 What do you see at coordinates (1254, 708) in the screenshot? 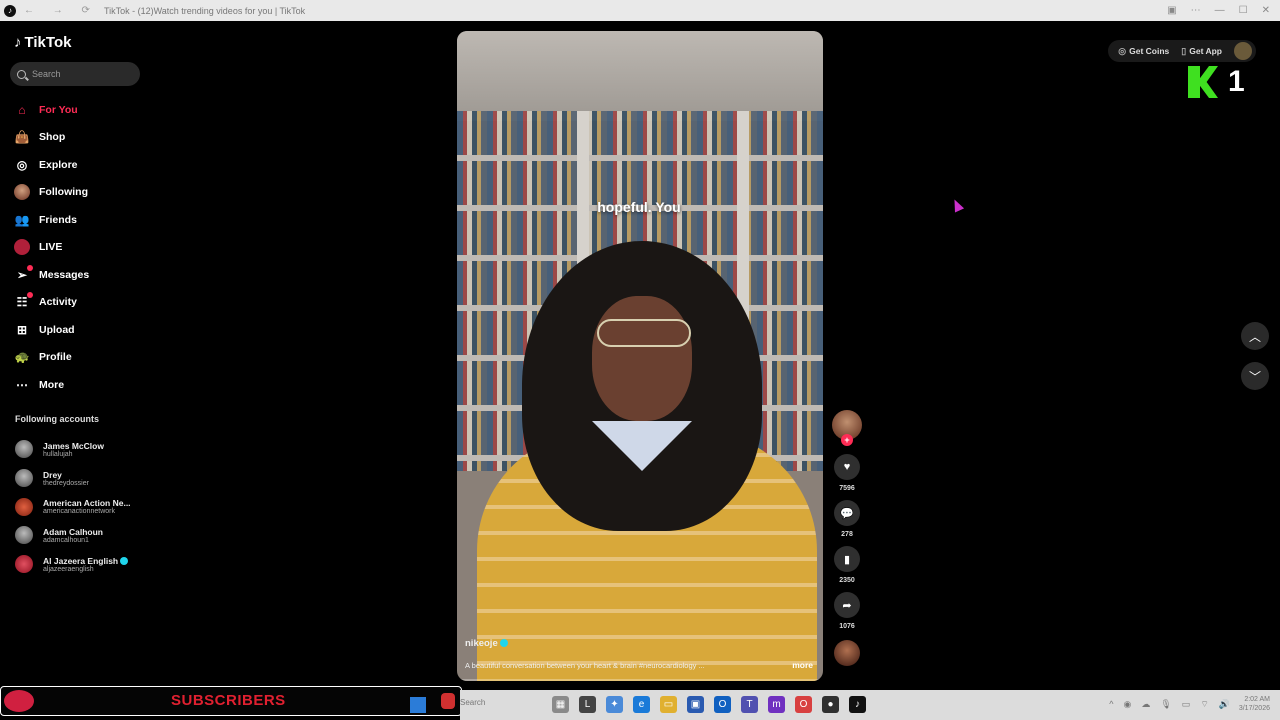
I see `clock-date: 3/17/2026` at bounding box center [1254, 708].